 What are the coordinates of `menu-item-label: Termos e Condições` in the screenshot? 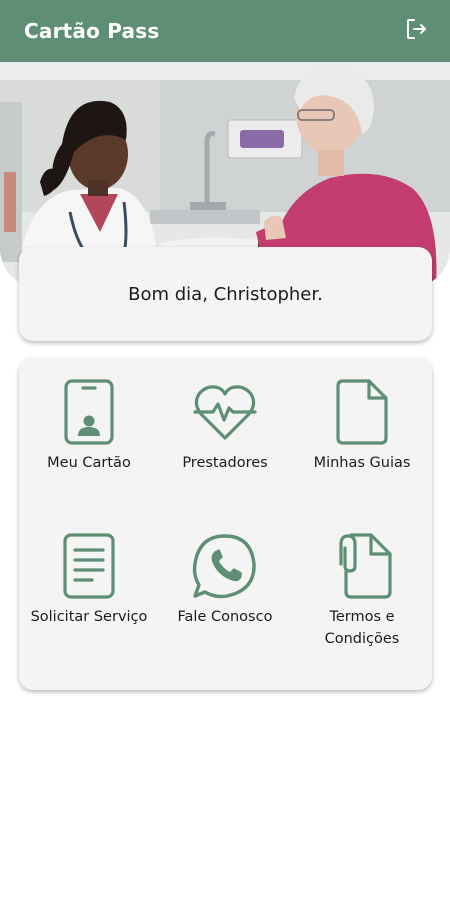 It's located at (362, 628).